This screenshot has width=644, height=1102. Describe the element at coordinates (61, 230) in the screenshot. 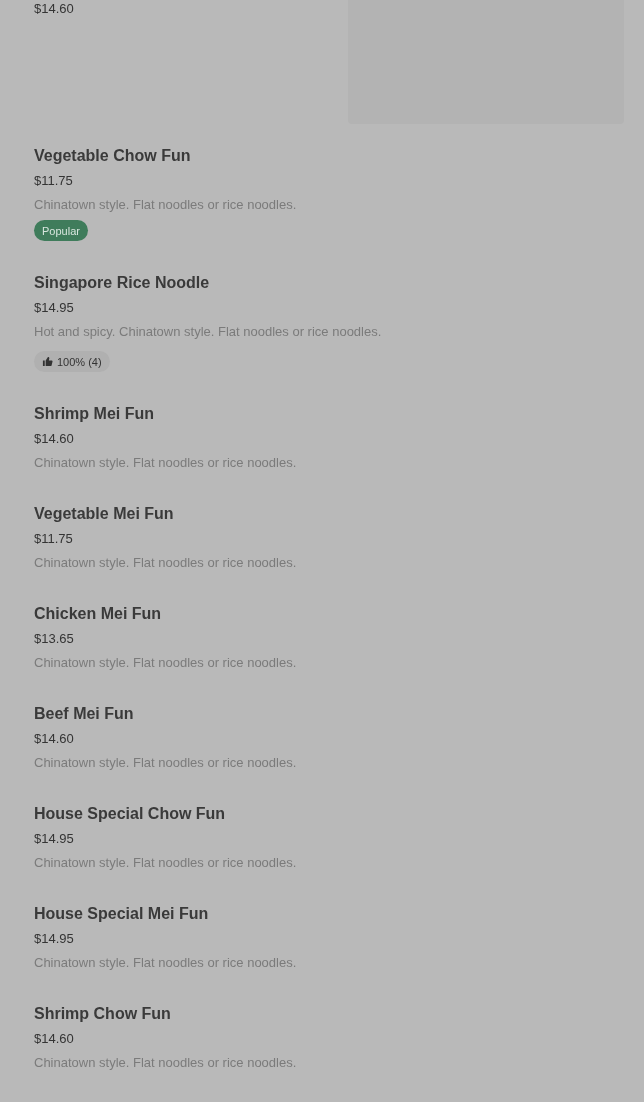

I see `popular-badge: Popular` at that location.